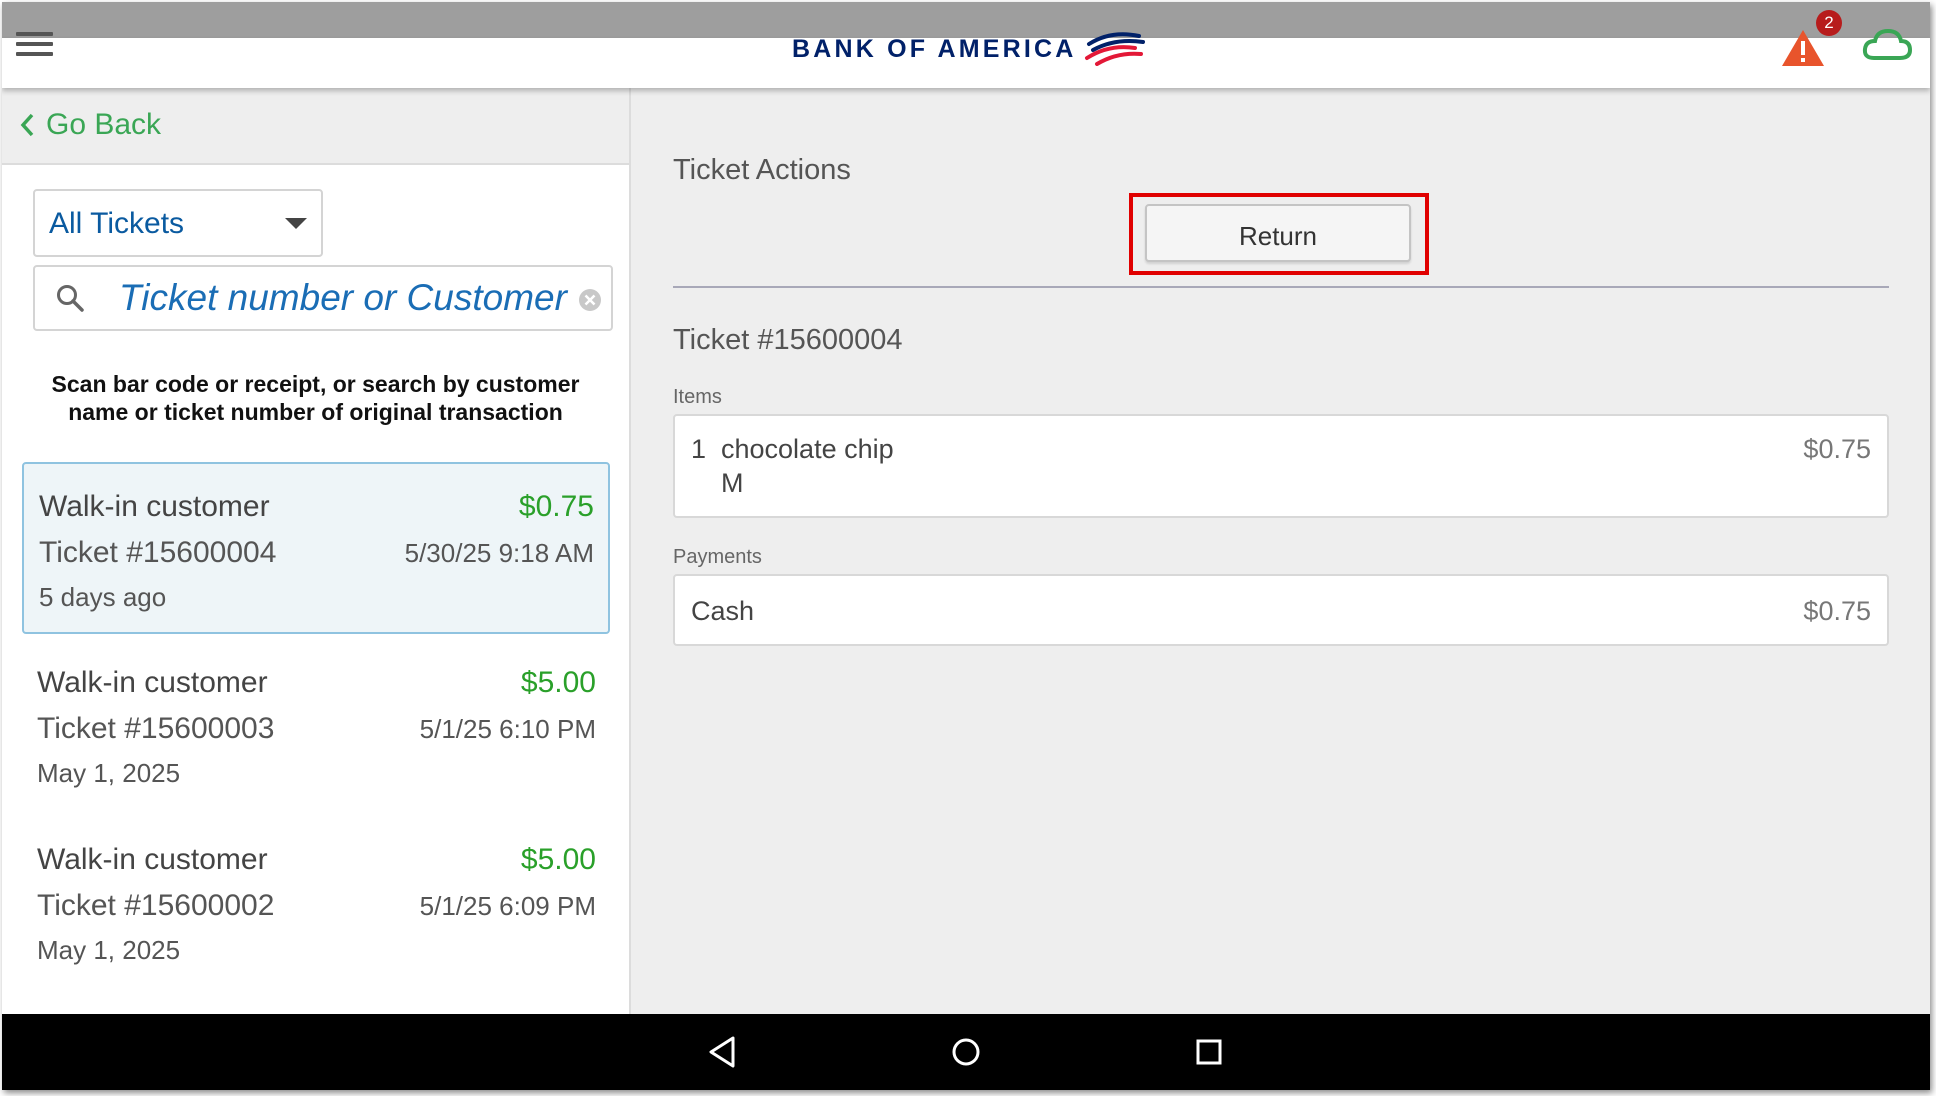  Describe the element at coordinates (507, 906) in the screenshot. I see `ticket-datetime: 5/1/25 6:09 PM` at that location.